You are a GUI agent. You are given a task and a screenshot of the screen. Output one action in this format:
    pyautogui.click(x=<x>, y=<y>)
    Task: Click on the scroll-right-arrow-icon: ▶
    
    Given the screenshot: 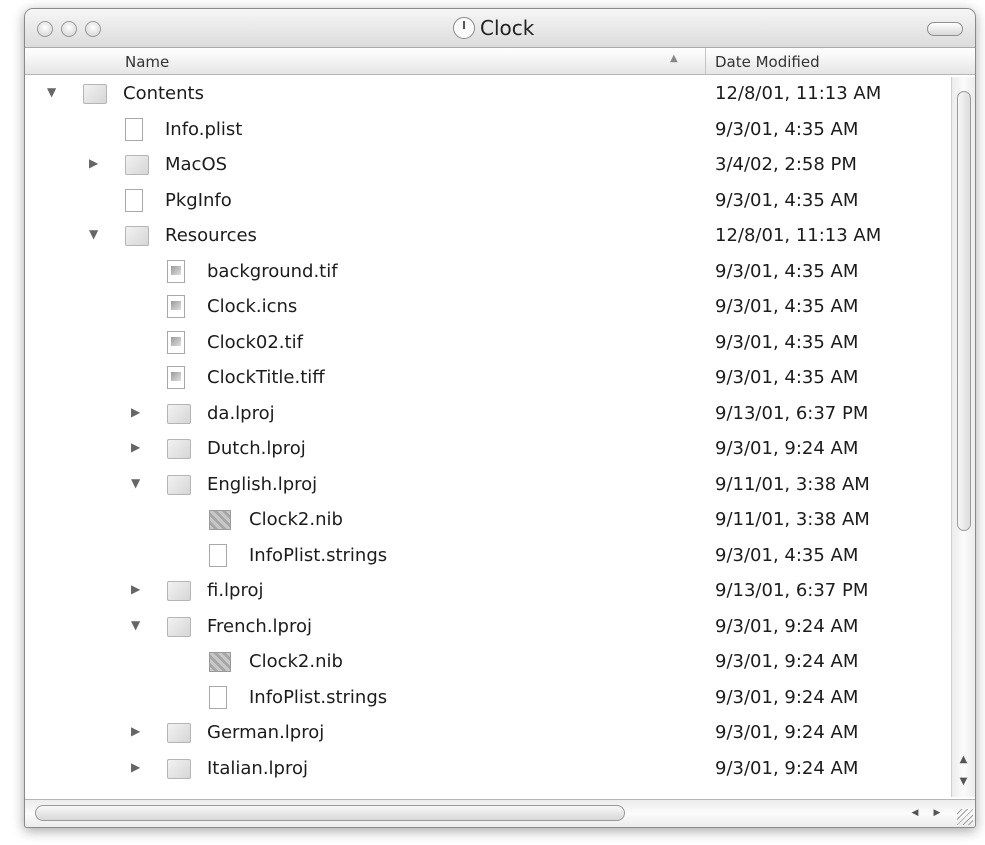 What is the action you would take?
    pyautogui.click(x=937, y=813)
    